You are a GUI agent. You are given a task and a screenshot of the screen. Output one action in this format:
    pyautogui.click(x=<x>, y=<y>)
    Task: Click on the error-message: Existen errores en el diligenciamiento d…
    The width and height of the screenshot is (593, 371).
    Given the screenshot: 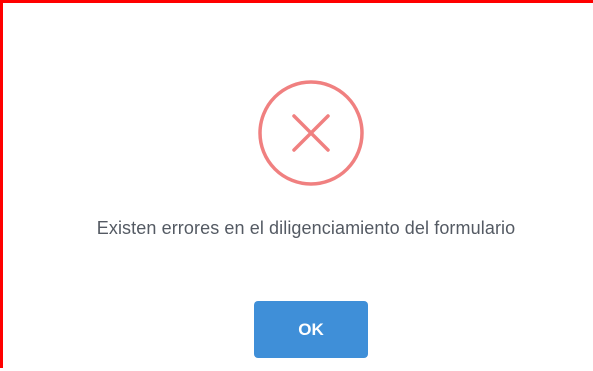 What is the action you would take?
    pyautogui.click(x=306, y=228)
    